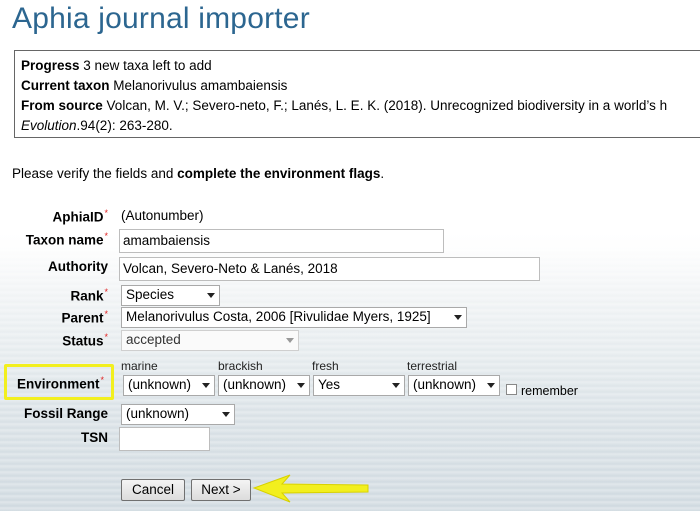  I want to click on remember-checkbox, so click(511, 389).